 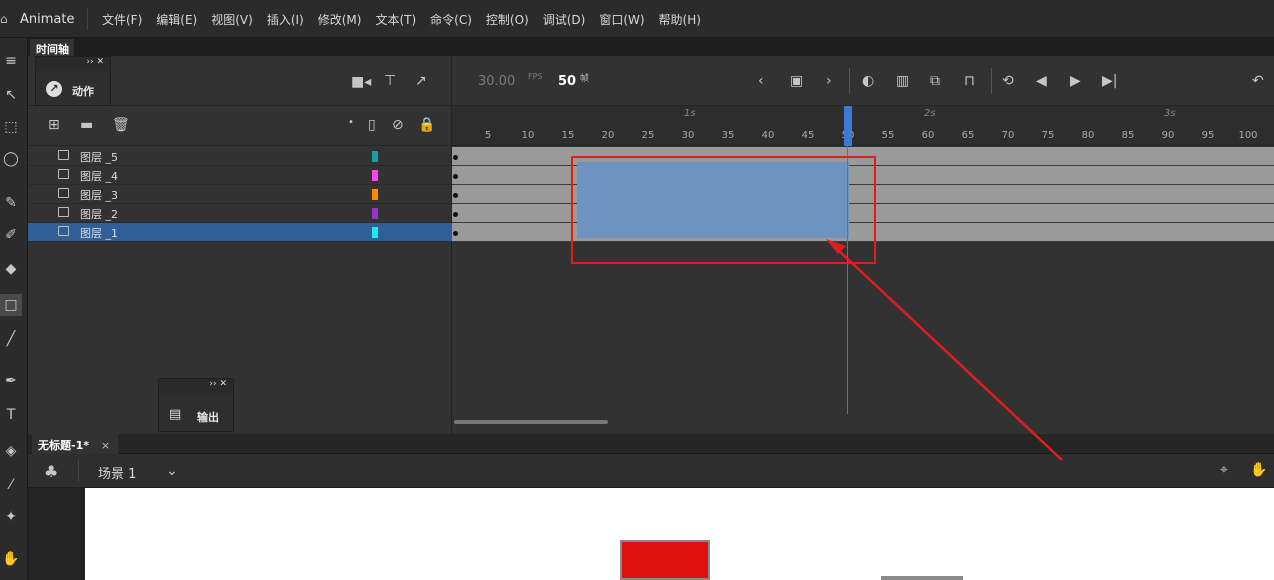 What do you see at coordinates (868, 81) in the screenshot?
I see `onion-skin-icon: ◐` at bounding box center [868, 81].